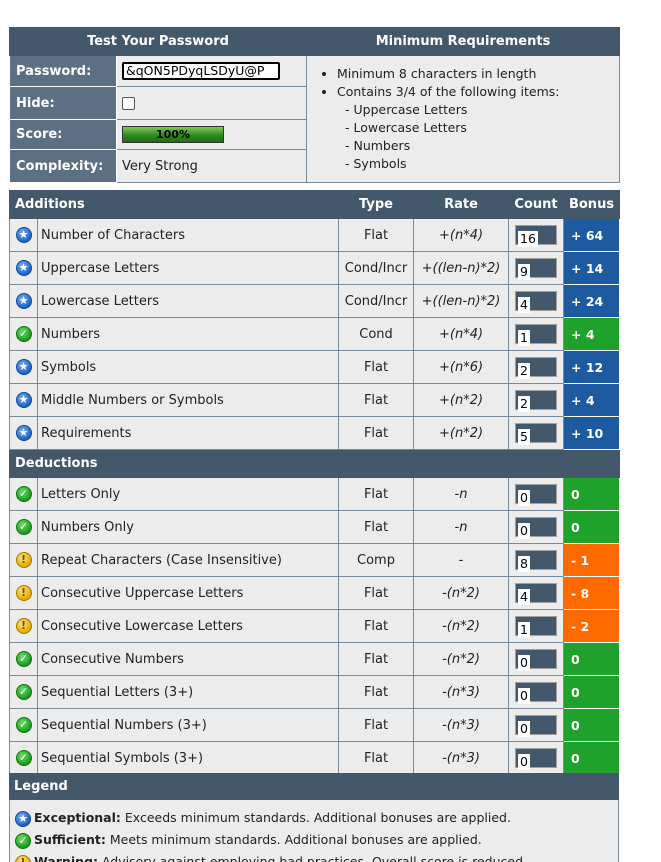  What do you see at coordinates (201, 71) in the screenshot?
I see `password-input: &qON5PDyqLSDyU@P` at bounding box center [201, 71].